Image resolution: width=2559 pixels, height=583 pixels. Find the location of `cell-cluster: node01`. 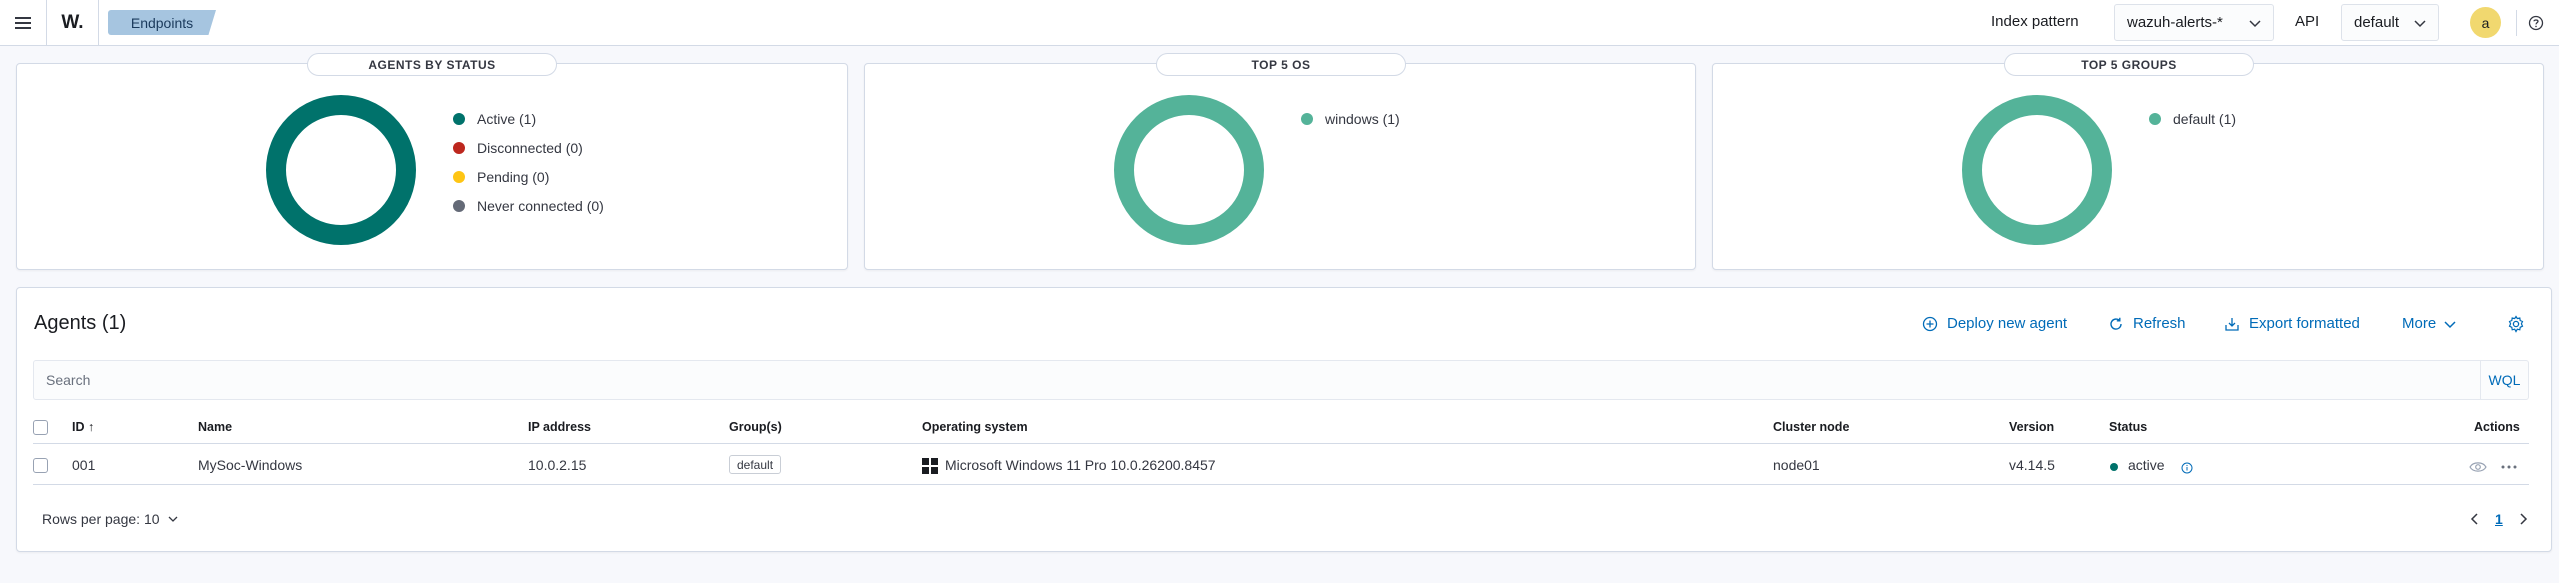

cell-cluster: node01 is located at coordinates (1796, 465).